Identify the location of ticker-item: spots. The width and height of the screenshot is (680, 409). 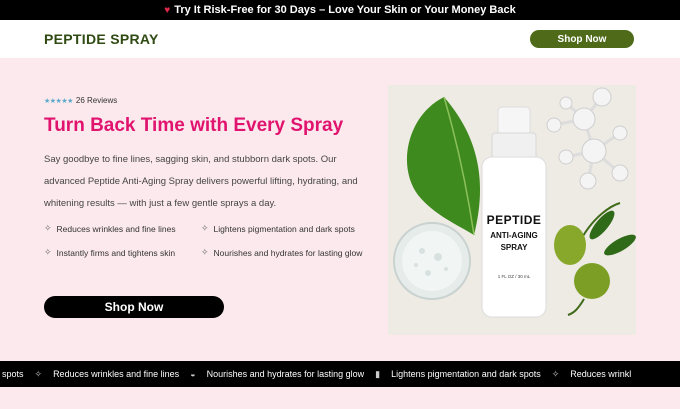
(13, 374).